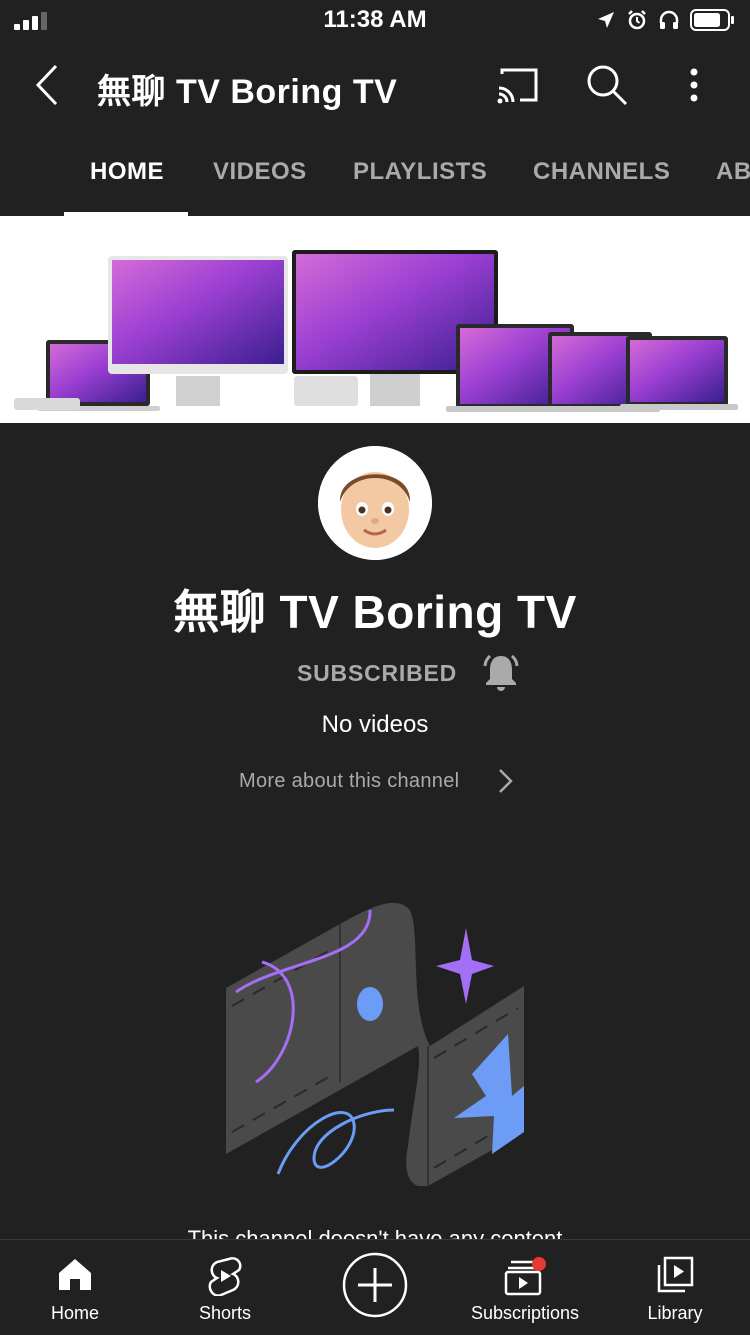 The height and width of the screenshot is (1335, 750). I want to click on search-button, so click(607, 85).